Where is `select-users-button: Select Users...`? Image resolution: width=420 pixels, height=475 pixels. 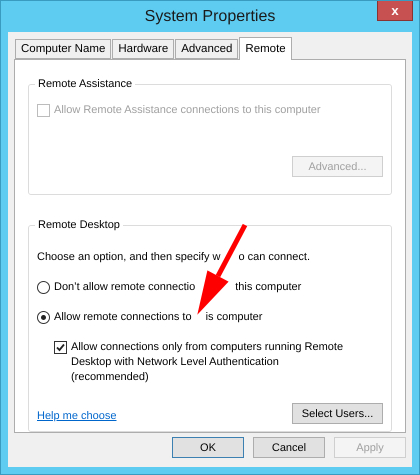
select-users-button: Select Users... is located at coordinates (337, 413).